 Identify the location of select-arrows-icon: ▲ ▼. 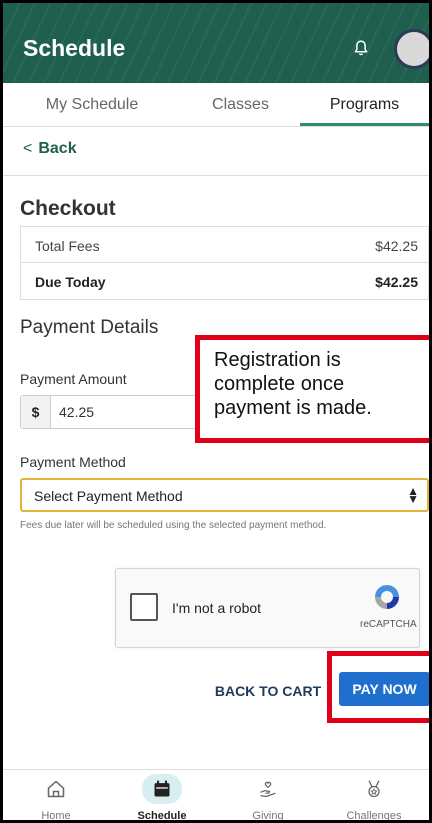
(413, 495).